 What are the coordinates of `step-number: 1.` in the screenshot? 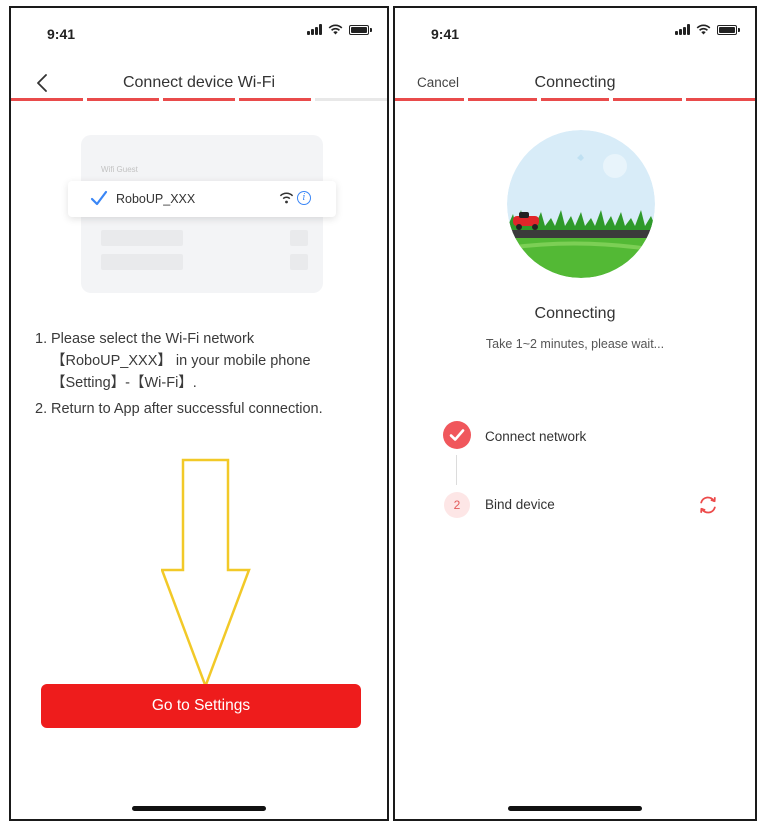 It's located at (41, 339).